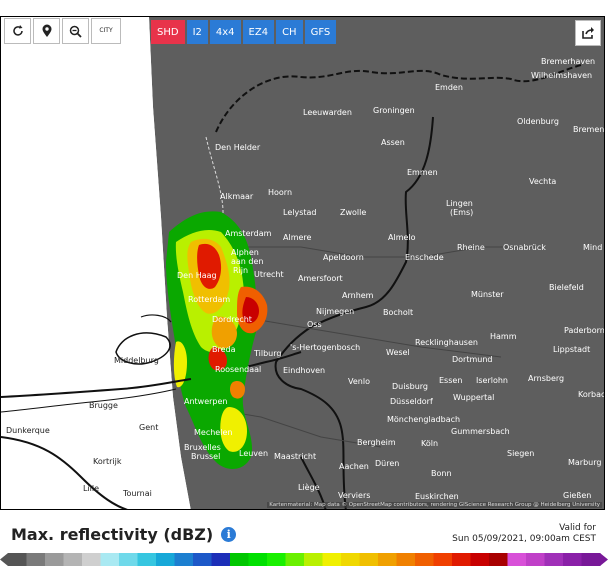 Image resolution: width=608 pixels, height=574 pixels. Describe the element at coordinates (253, 453) in the screenshot. I see `city-label: Leuven` at that location.